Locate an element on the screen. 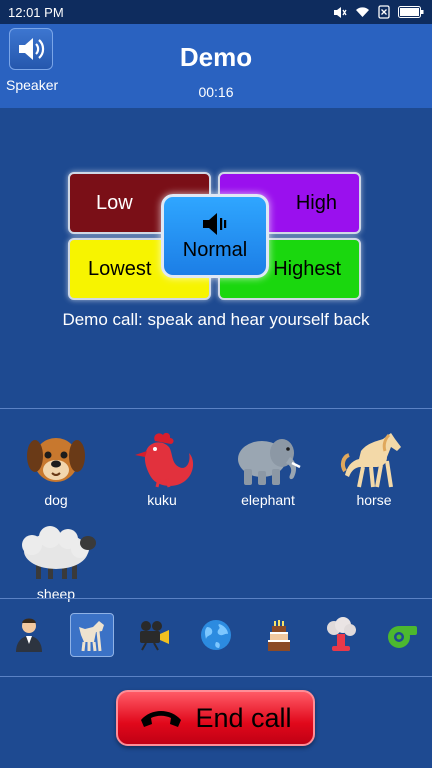 This screenshot has height=768, width=432. no-sim-icon is located at coordinates (384, 12).